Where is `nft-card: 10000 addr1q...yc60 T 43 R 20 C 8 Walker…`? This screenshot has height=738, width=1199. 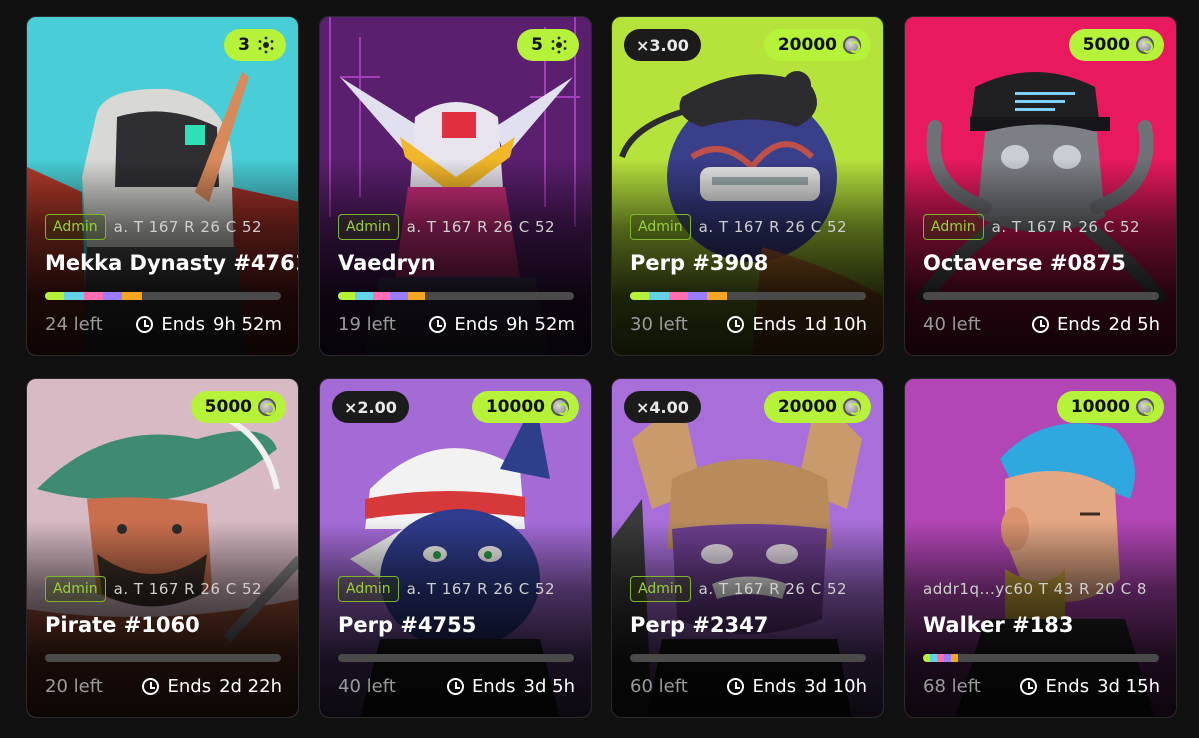
nft-card: 10000 addr1q...yc60 T 43 R 20 C 8 Walker… is located at coordinates (1040, 548).